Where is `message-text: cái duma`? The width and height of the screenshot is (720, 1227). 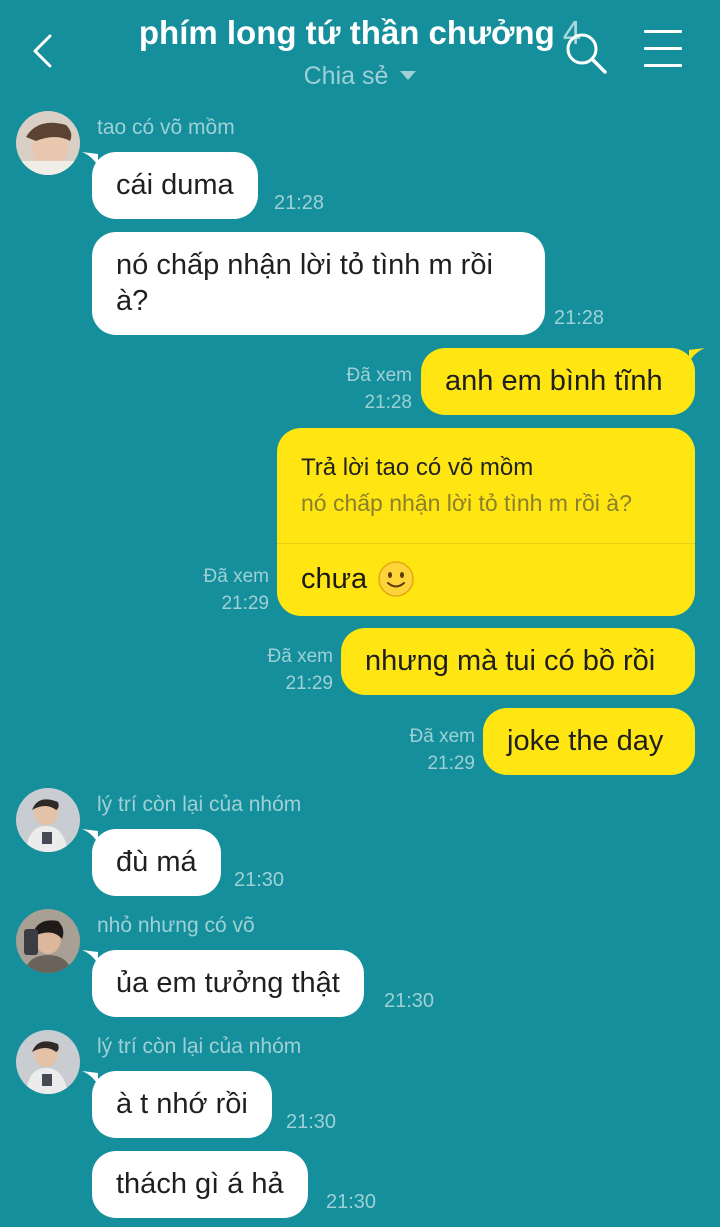
message-text: cái duma is located at coordinates (175, 185).